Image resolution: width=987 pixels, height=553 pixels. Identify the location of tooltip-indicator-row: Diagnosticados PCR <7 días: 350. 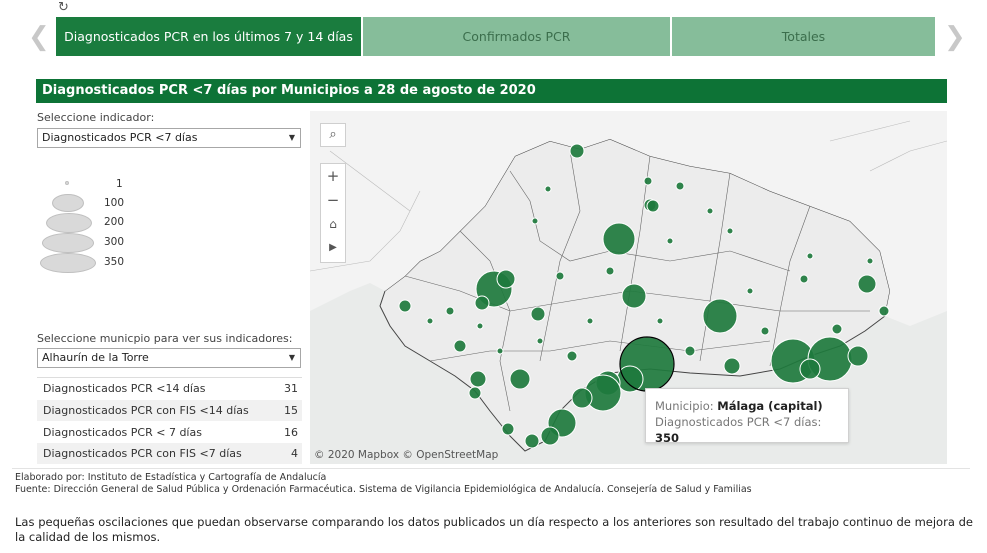
(747, 430).